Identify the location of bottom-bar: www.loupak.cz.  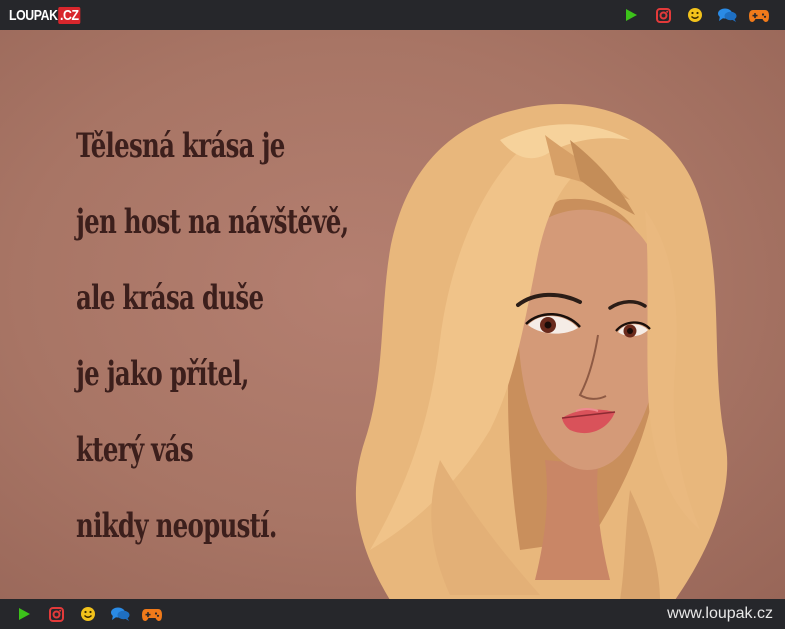
(392, 614).